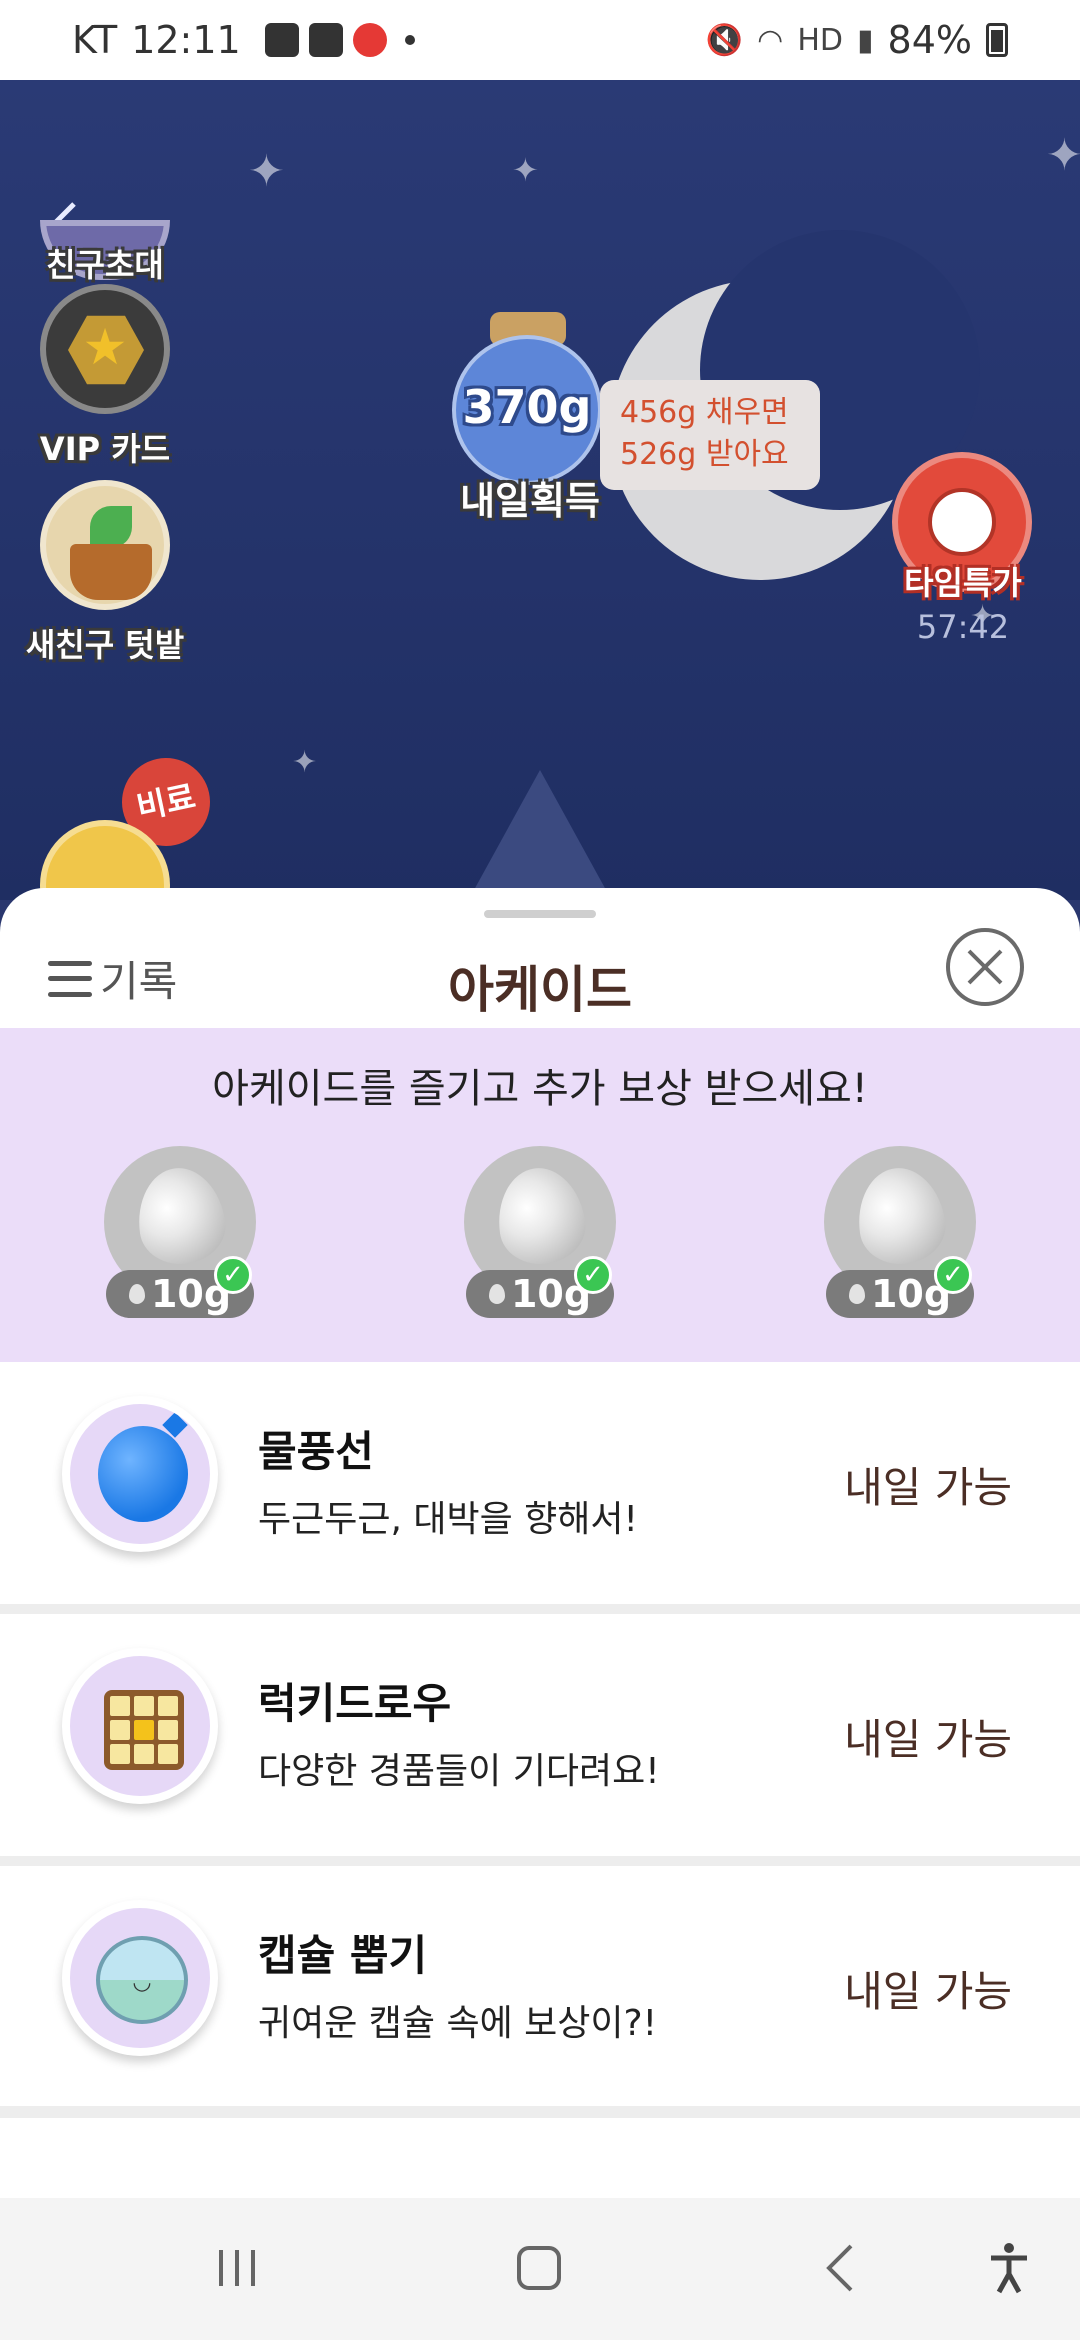 This screenshot has height=2340, width=1080. I want to click on accessibility-button, so click(1009, 2268).